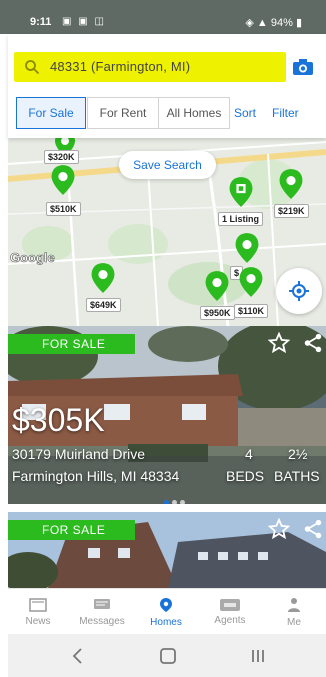  What do you see at coordinates (291, 211) in the screenshot?
I see `pin-label: $219K` at bounding box center [291, 211].